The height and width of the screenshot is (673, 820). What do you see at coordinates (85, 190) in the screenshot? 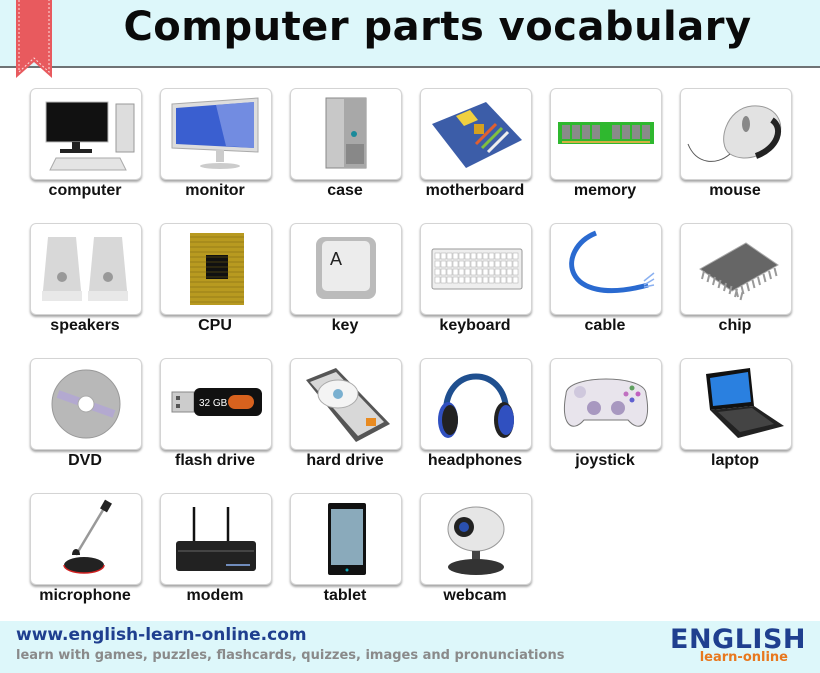
I see `vocab-label: computer` at bounding box center [85, 190].